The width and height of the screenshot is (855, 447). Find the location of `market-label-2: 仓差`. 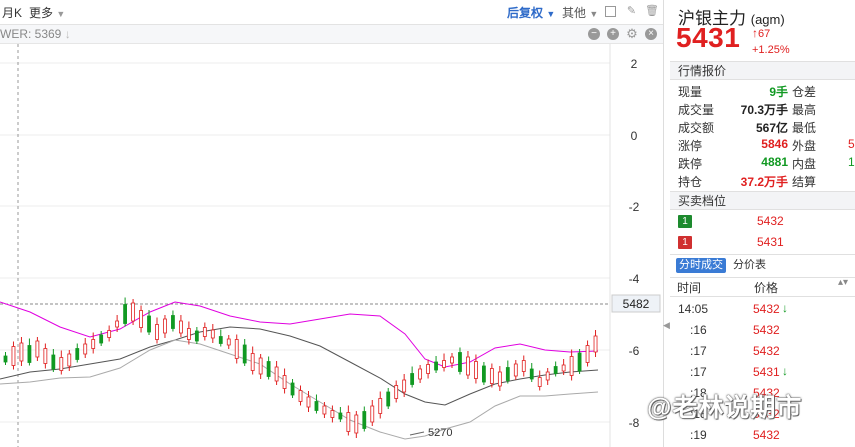

market-label-2: 仓差 is located at coordinates (804, 92).